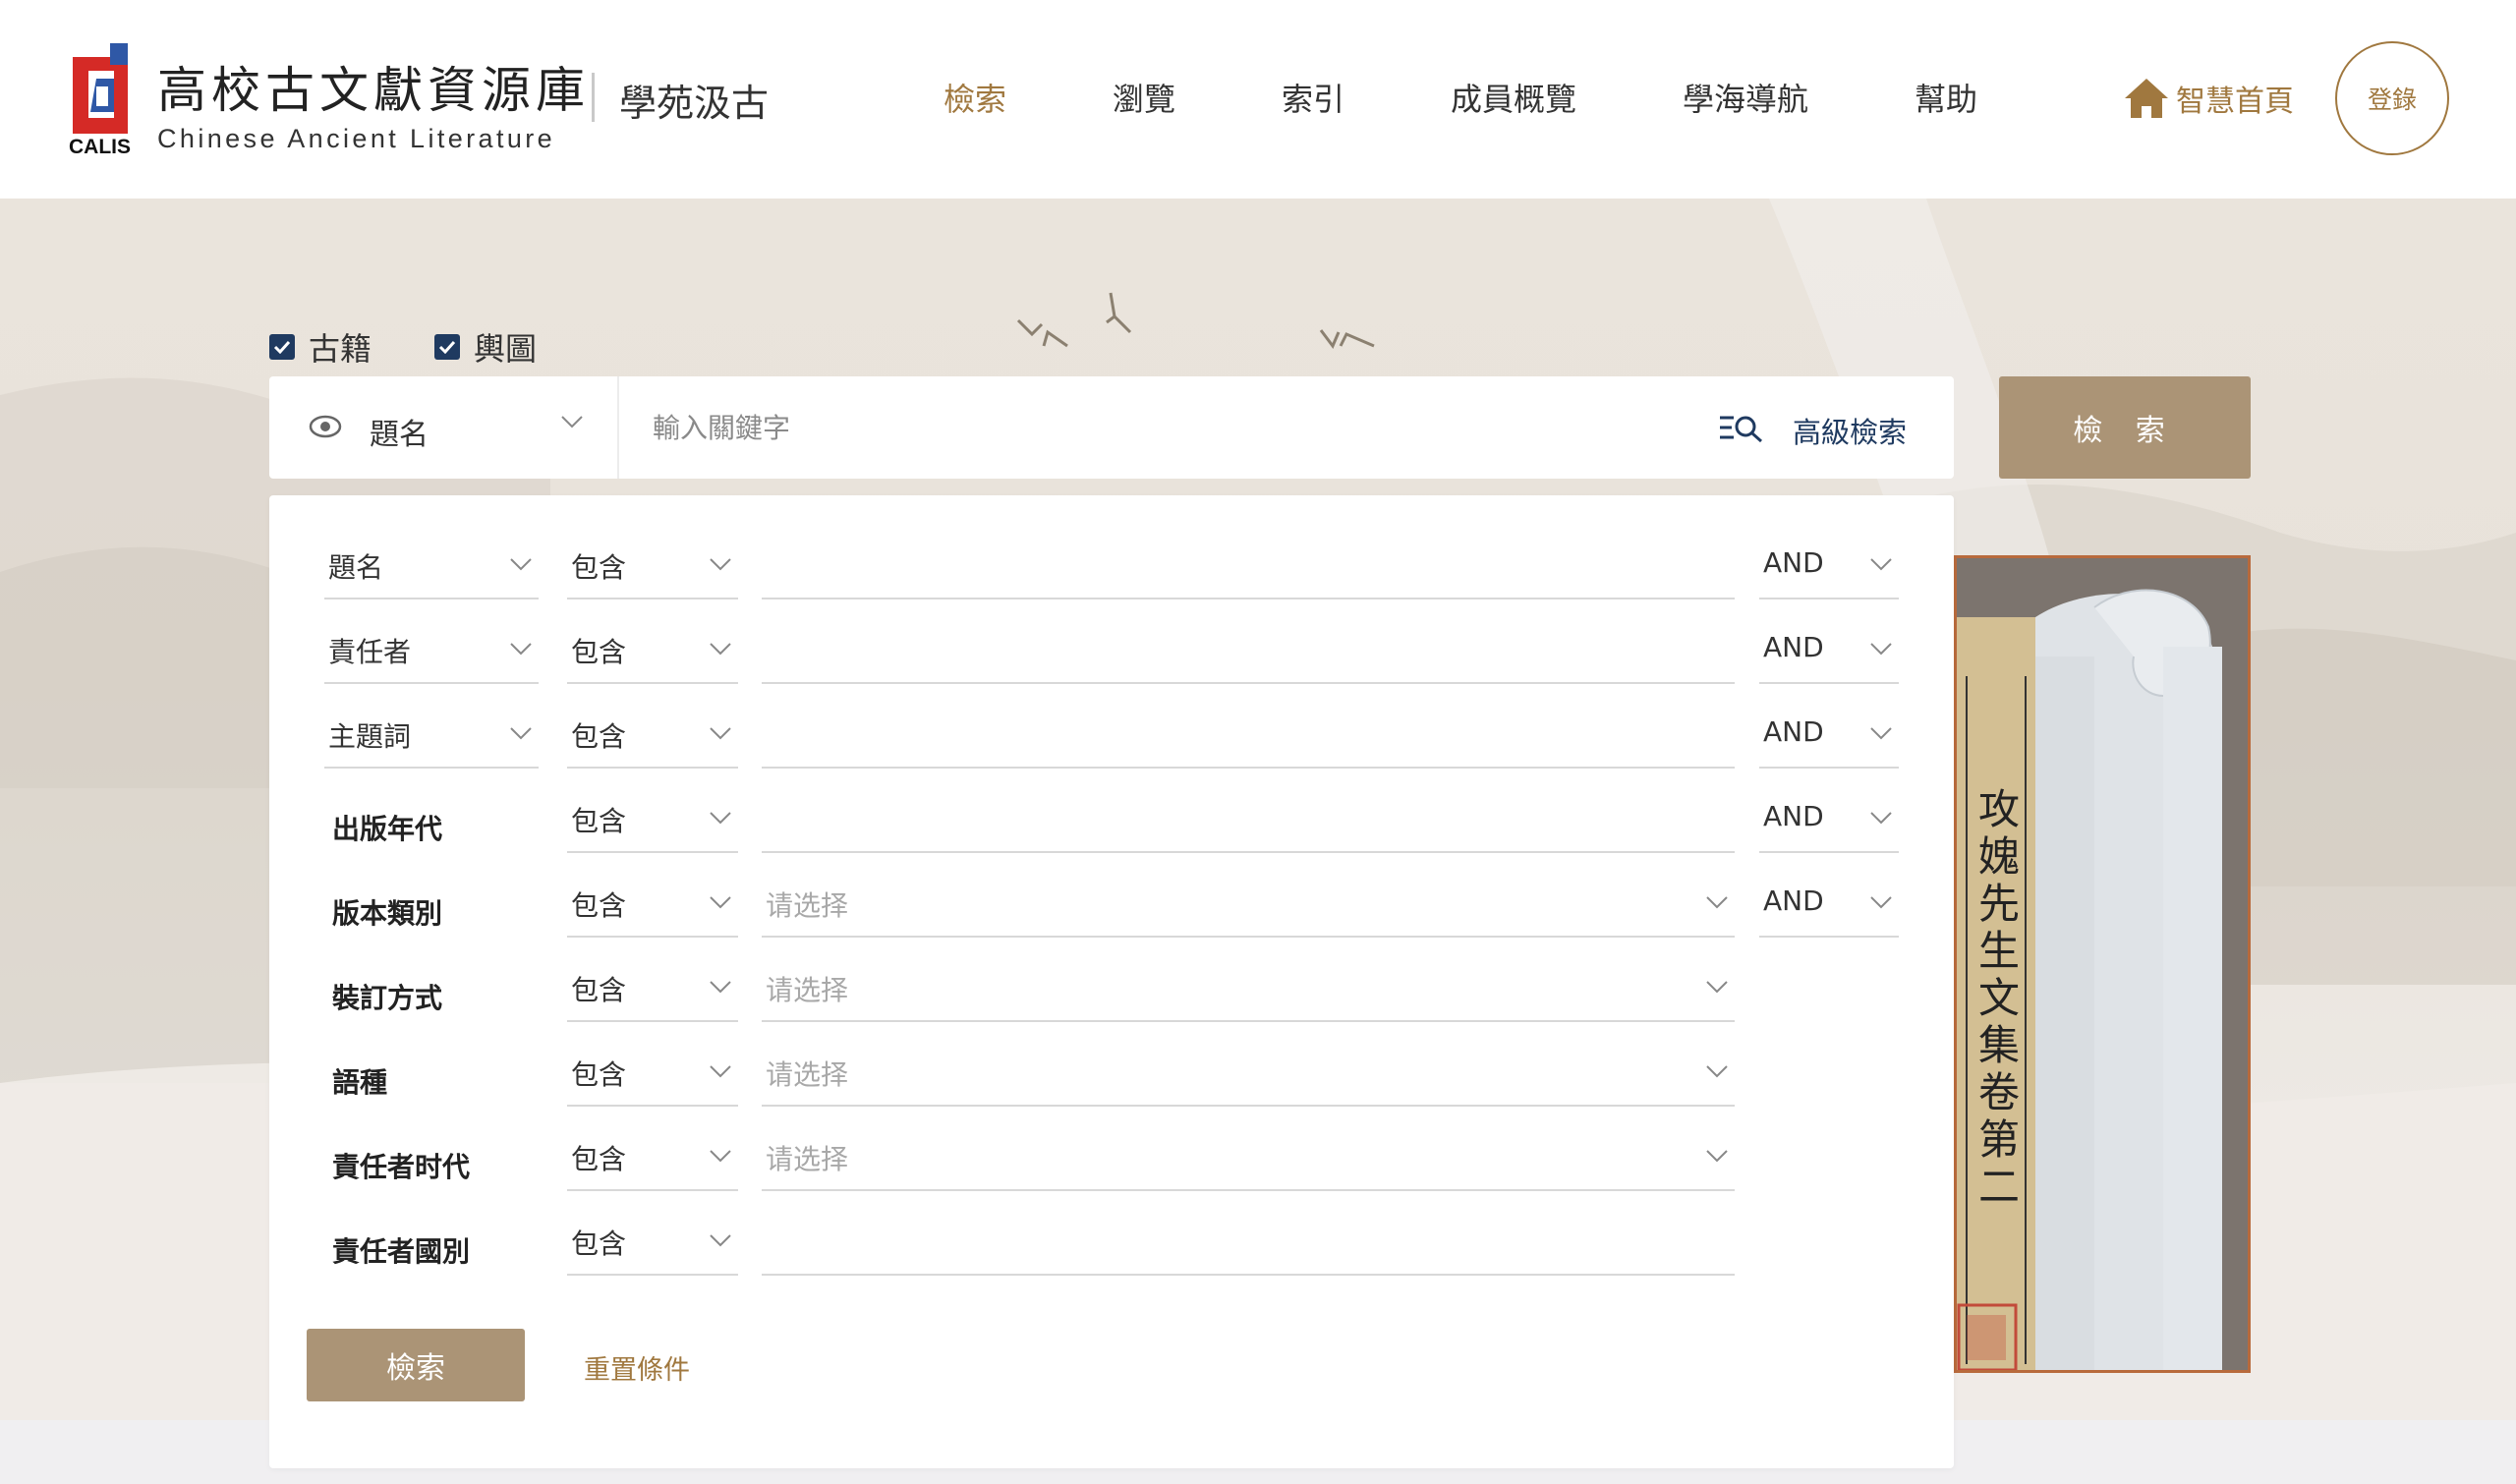 The height and width of the screenshot is (1484, 2516). What do you see at coordinates (2235, 102) in the screenshot?
I see `smart-home-label: 智慧首頁` at bounding box center [2235, 102].